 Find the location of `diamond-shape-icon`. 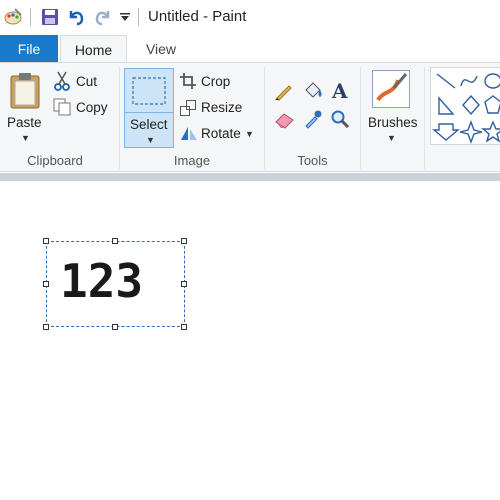

diamond-shape-icon is located at coordinates (471, 105).